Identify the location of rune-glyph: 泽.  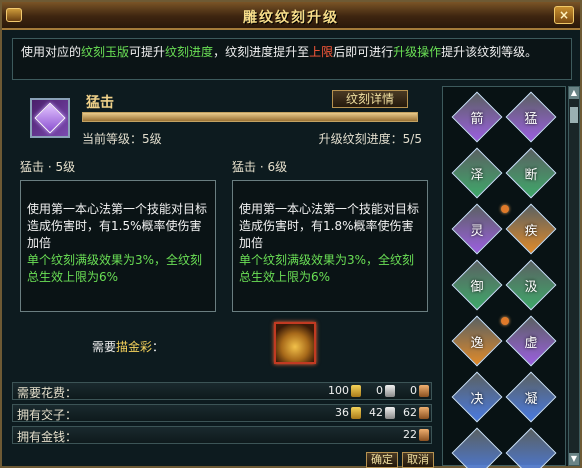
(477, 175).